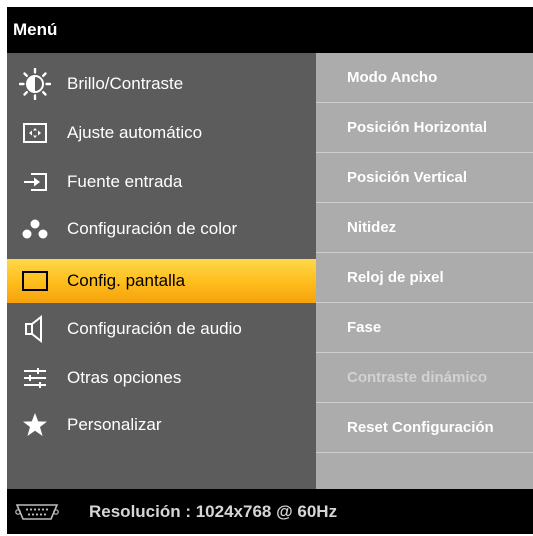 The image size is (533, 536). I want to click on menu-item-personalize: Personalizar, so click(161, 425).